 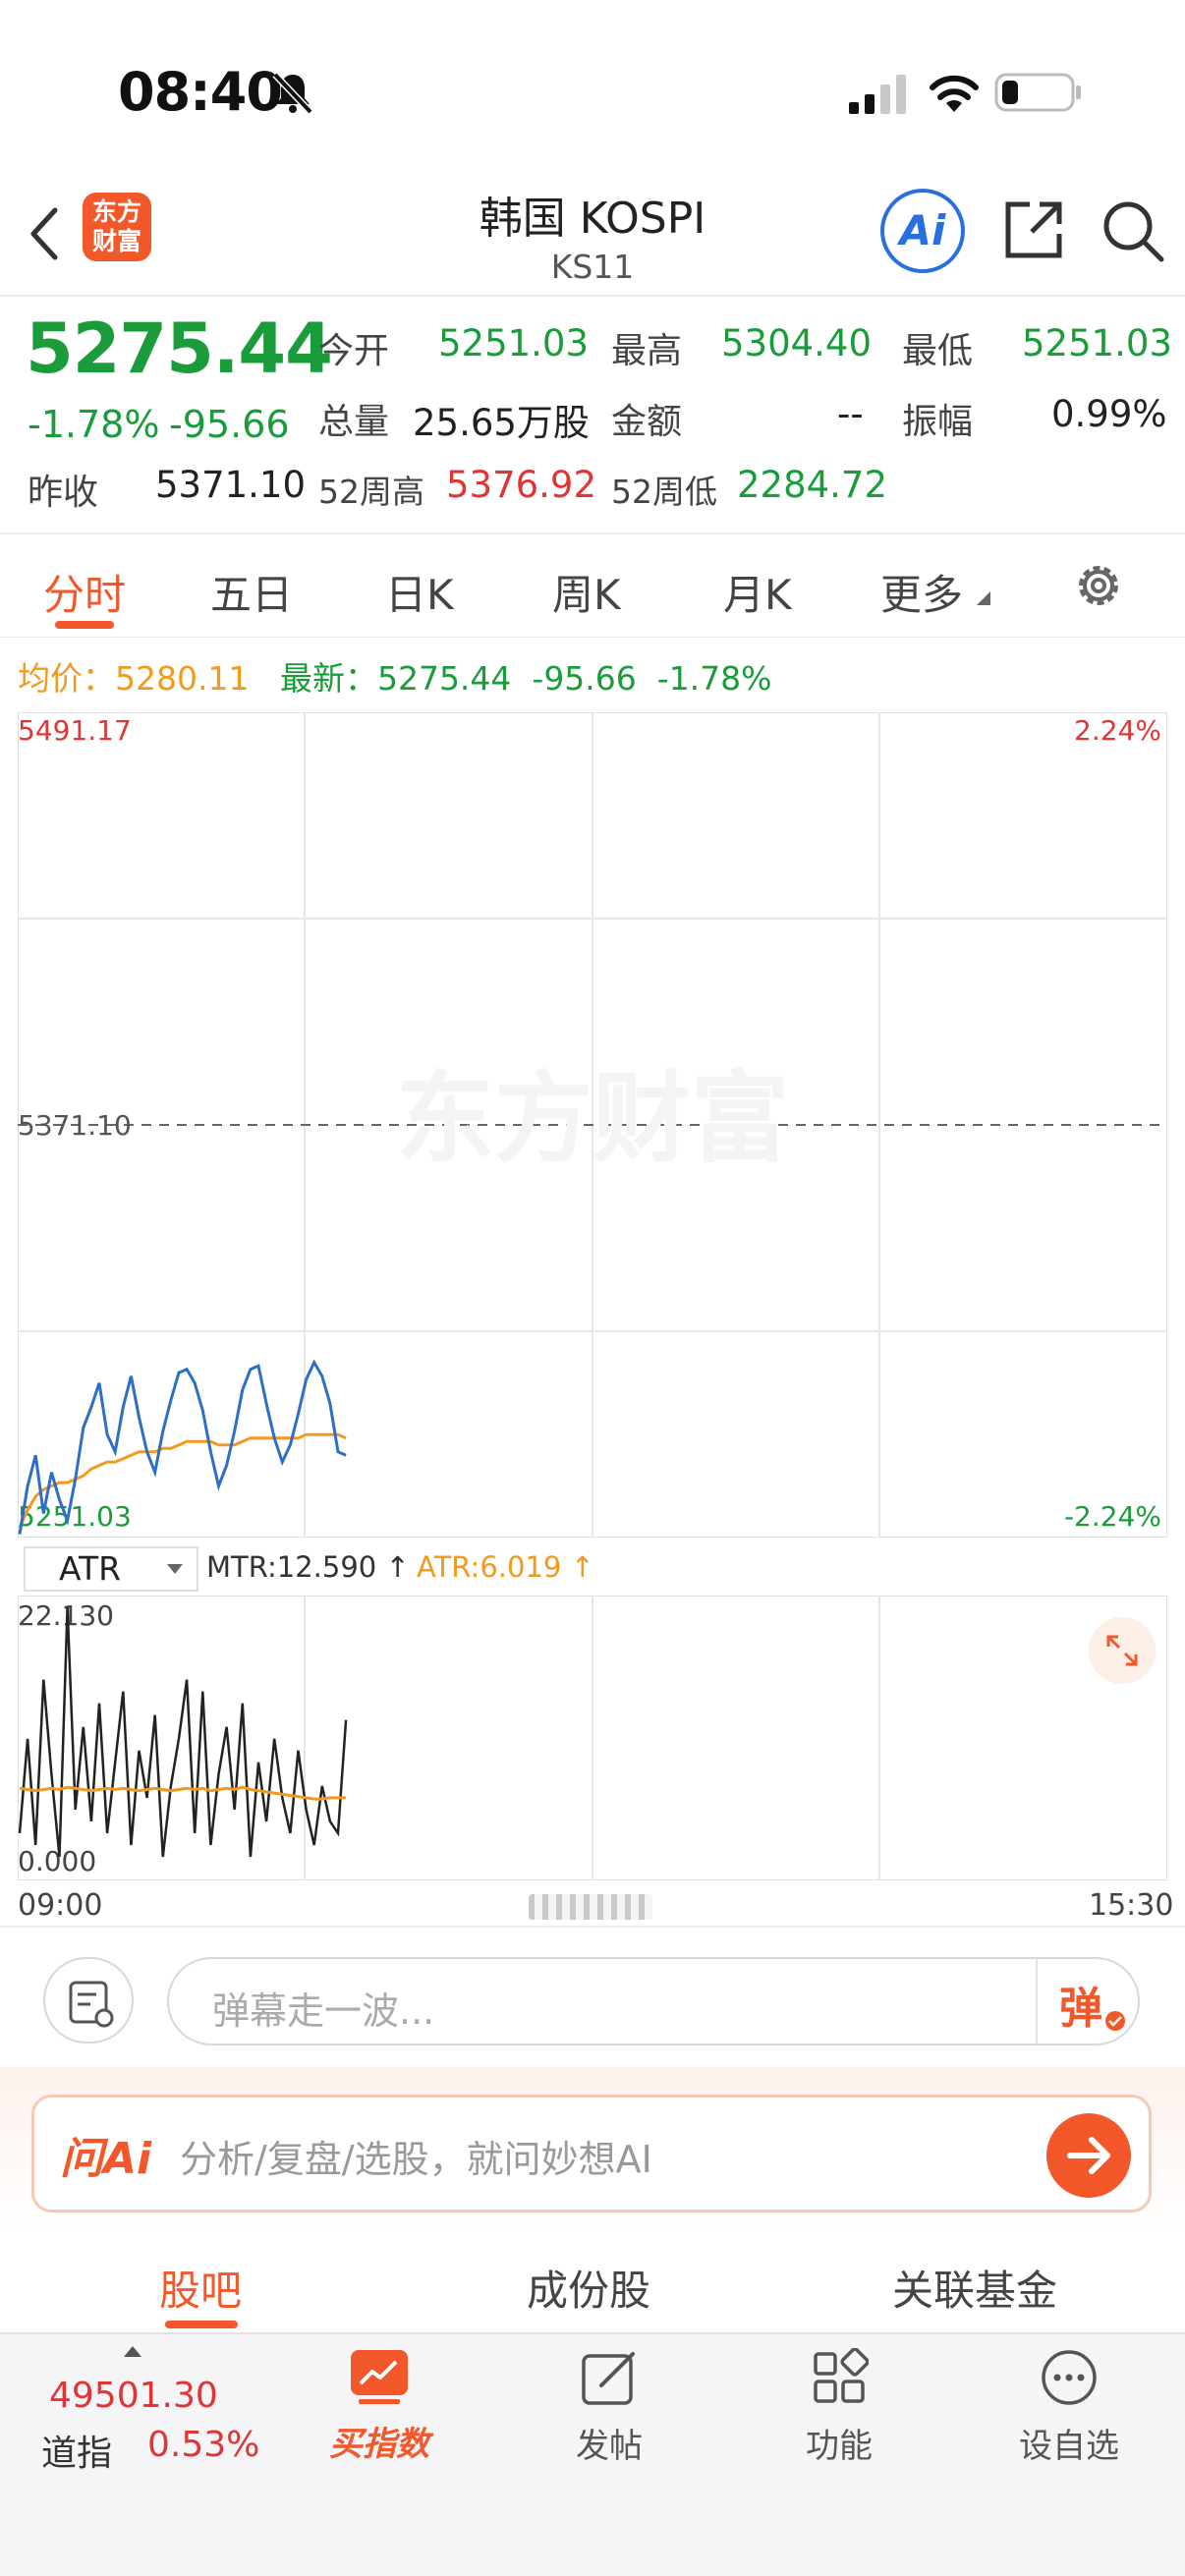 What do you see at coordinates (592, 1738) in the screenshot?
I see `atr-chart: 22.130 0.000` at bounding box center [592, 1738].